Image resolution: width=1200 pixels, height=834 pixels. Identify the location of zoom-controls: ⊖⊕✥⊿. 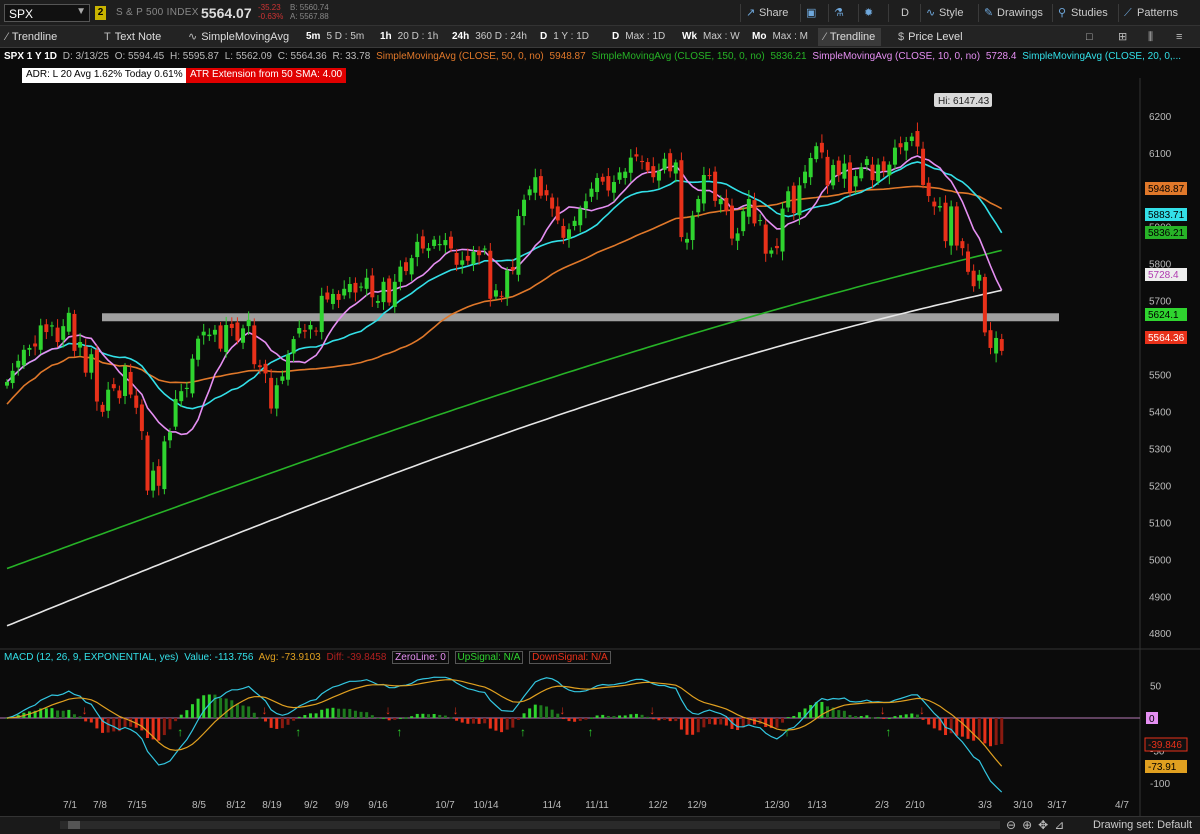
(1038, 825).